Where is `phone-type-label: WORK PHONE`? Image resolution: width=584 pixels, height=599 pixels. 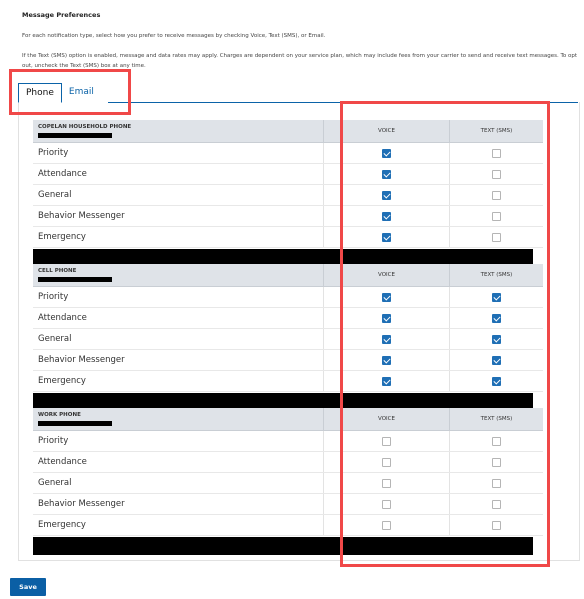
phone-type-label: WORK PHONE is located at coordinates (59, 415).